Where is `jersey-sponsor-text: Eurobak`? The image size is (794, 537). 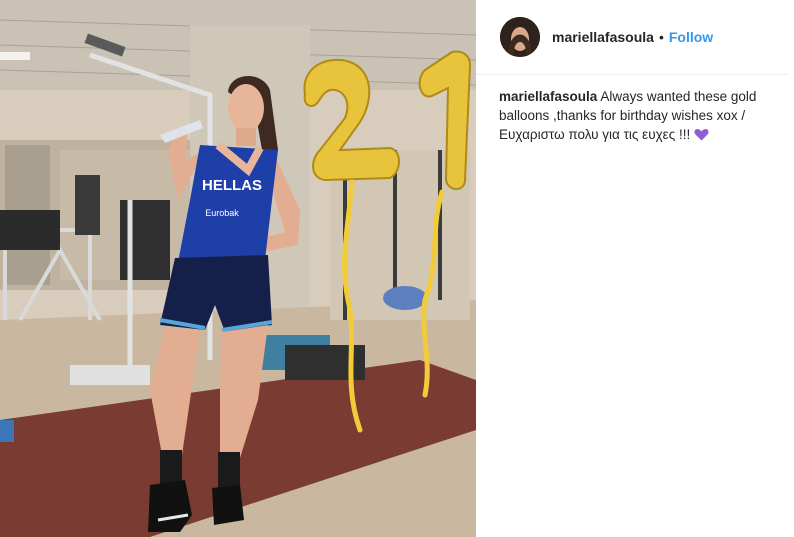
jersey-sponsor-text: Eurobak is located at coordinates (222, 213).